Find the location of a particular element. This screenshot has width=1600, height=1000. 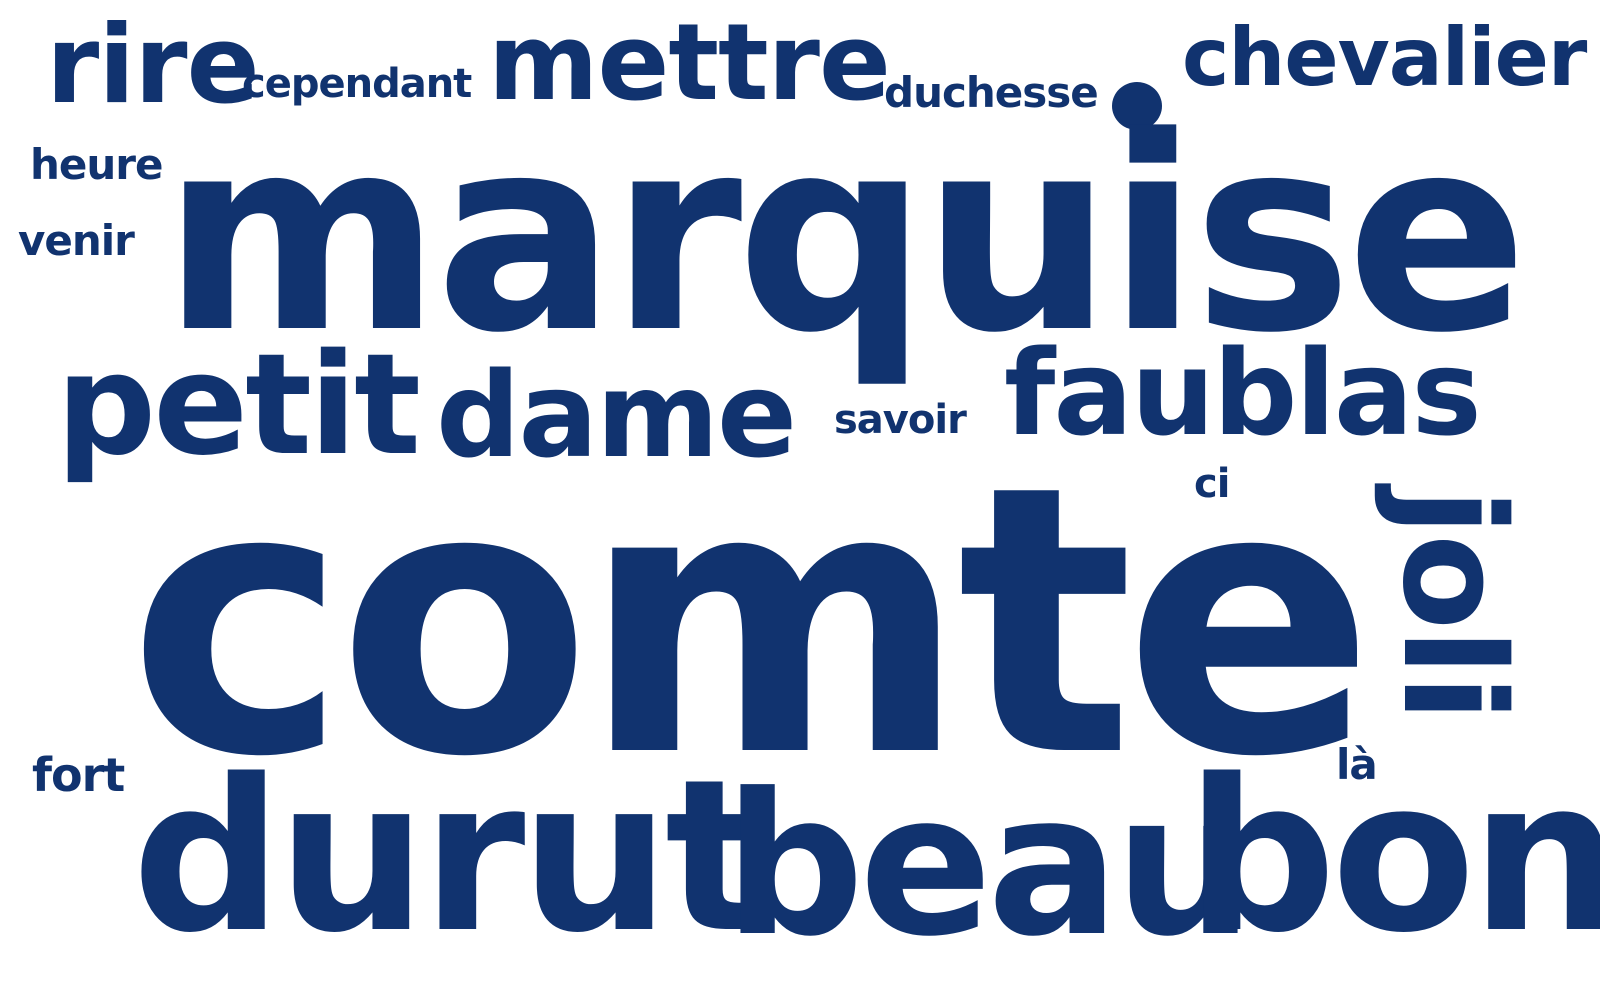

word-beau: beau is located at coordinates (989, 866).